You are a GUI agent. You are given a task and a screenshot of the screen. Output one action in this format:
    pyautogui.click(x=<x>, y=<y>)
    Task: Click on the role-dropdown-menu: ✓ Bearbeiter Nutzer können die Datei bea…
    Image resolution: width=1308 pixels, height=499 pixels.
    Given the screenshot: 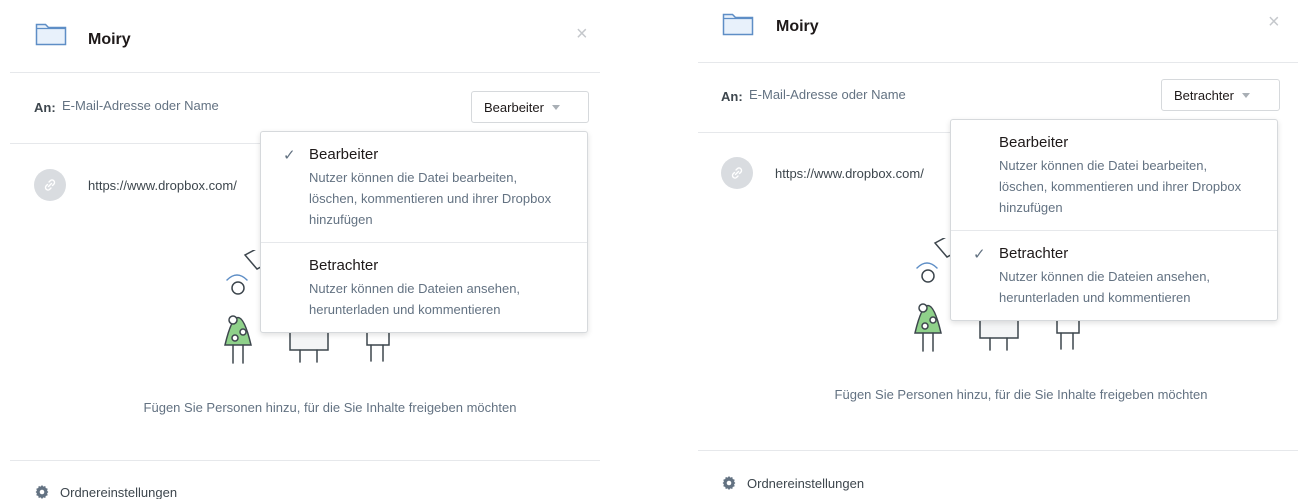 What is the action you would take?
    pyautogui.click(x=424, y=232)
    